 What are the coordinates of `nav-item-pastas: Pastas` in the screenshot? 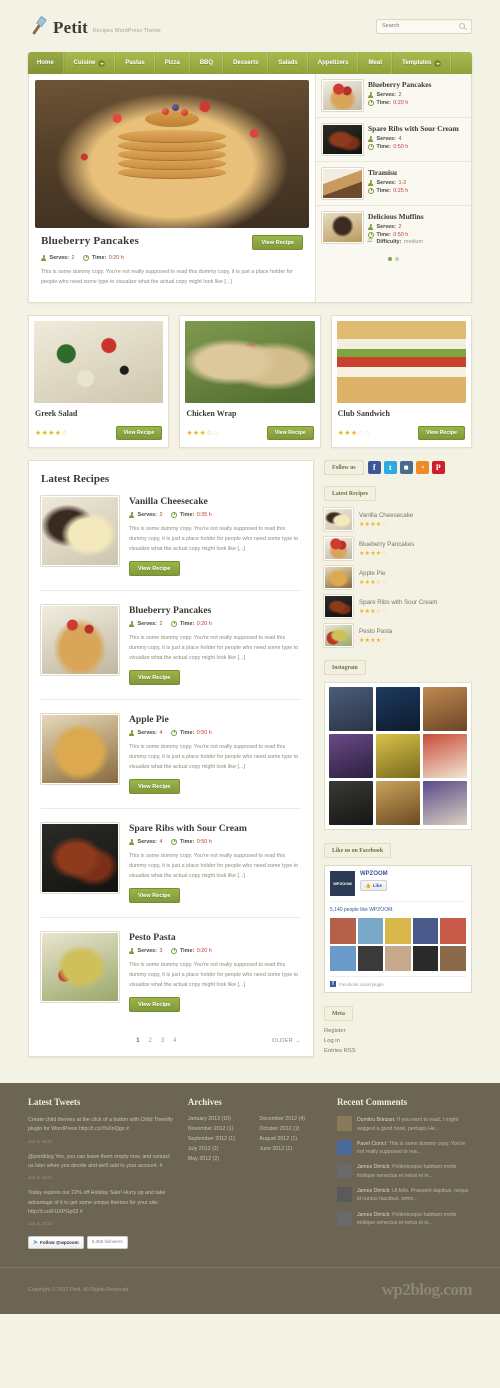 It's located at (135, 63).